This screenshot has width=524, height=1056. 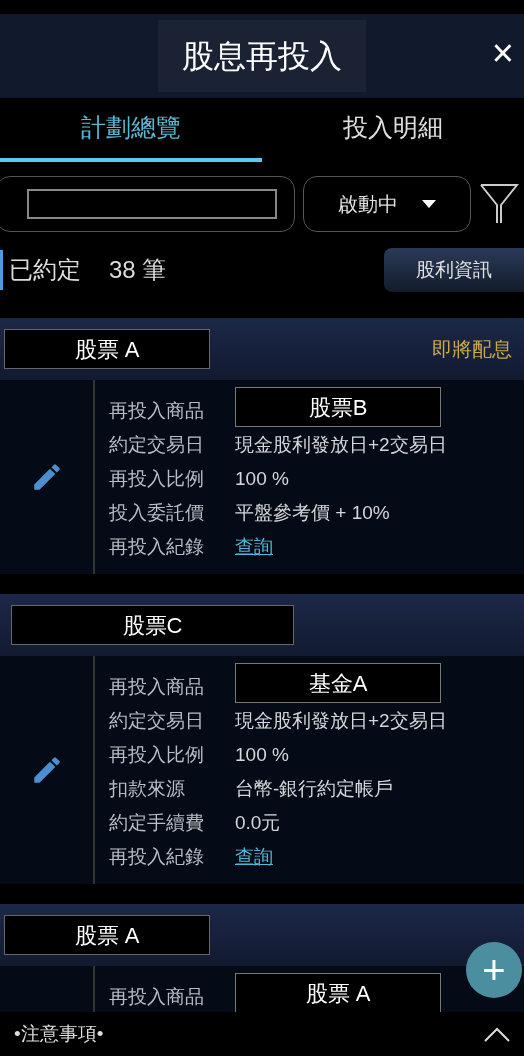 What do you see at coordinates (429, 204) in the screenshot?
I see `caret-icon` at bounding box center [429, 204].